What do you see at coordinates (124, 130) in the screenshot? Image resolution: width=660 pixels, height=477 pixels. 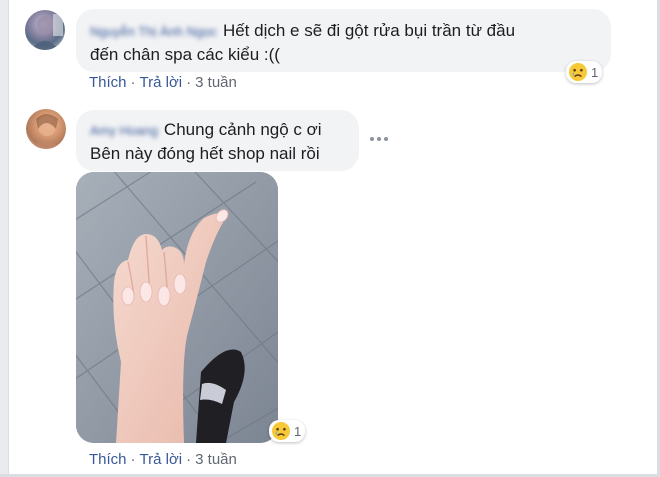 I see `comment-author-link: Amy Hoang` at bounding box center [124, 130].